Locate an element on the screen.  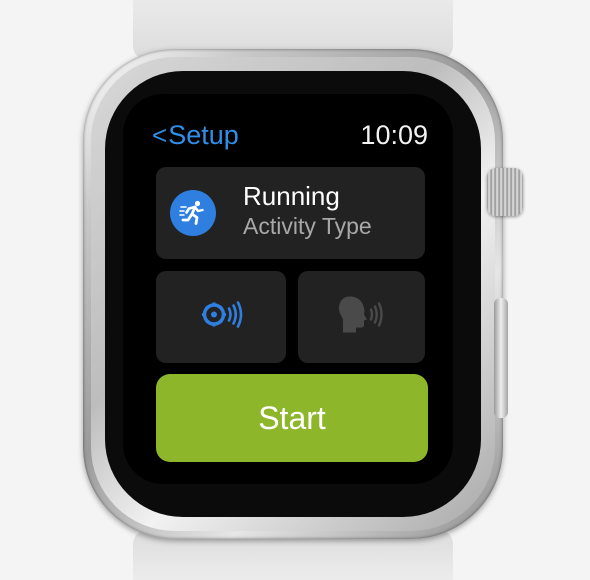
activity-type-button: Running Activity Type is located at coordinates (290, 213).